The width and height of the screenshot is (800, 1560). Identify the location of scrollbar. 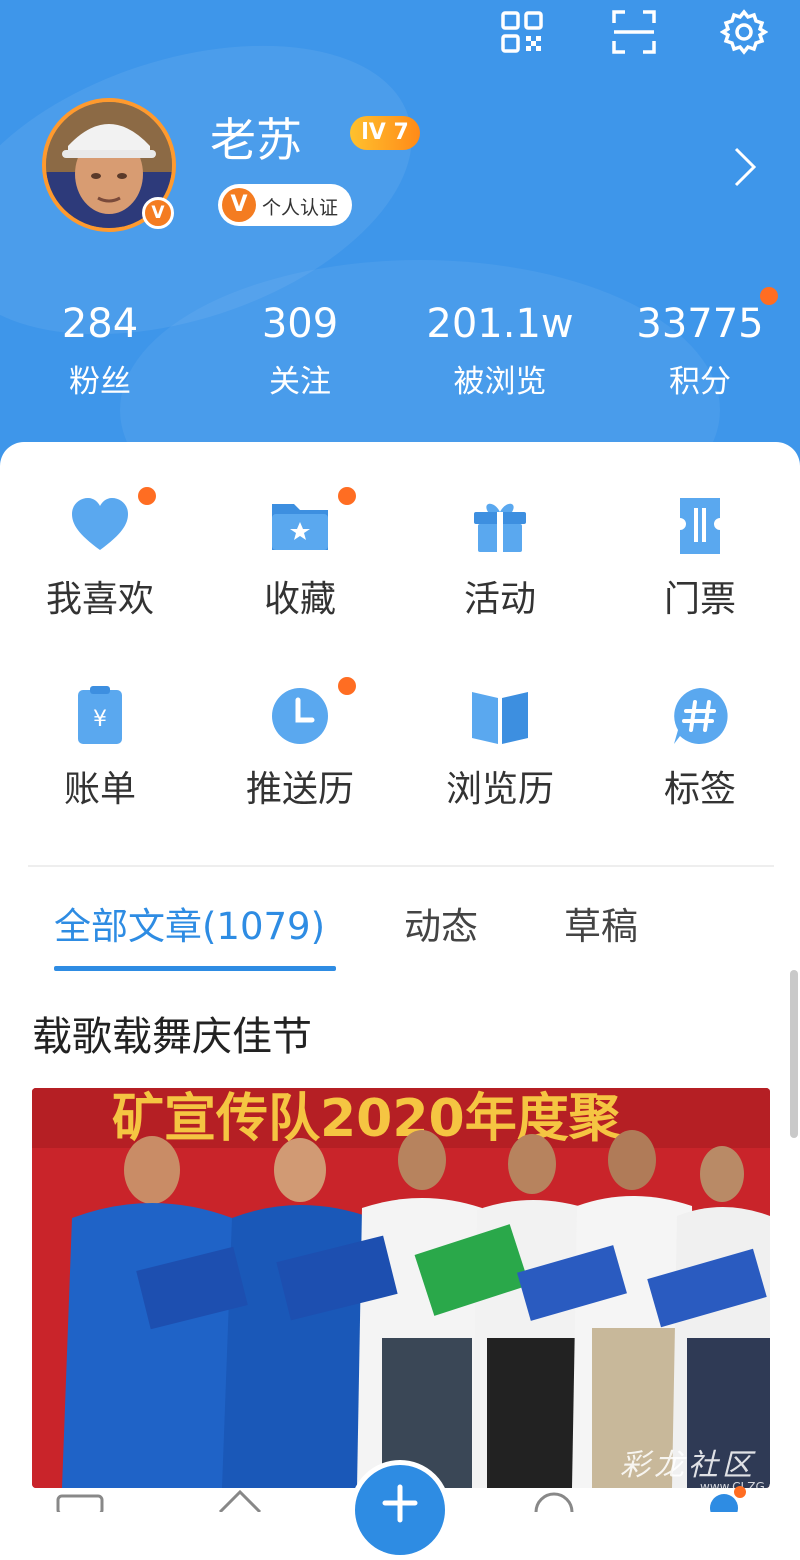
(794, 1054).